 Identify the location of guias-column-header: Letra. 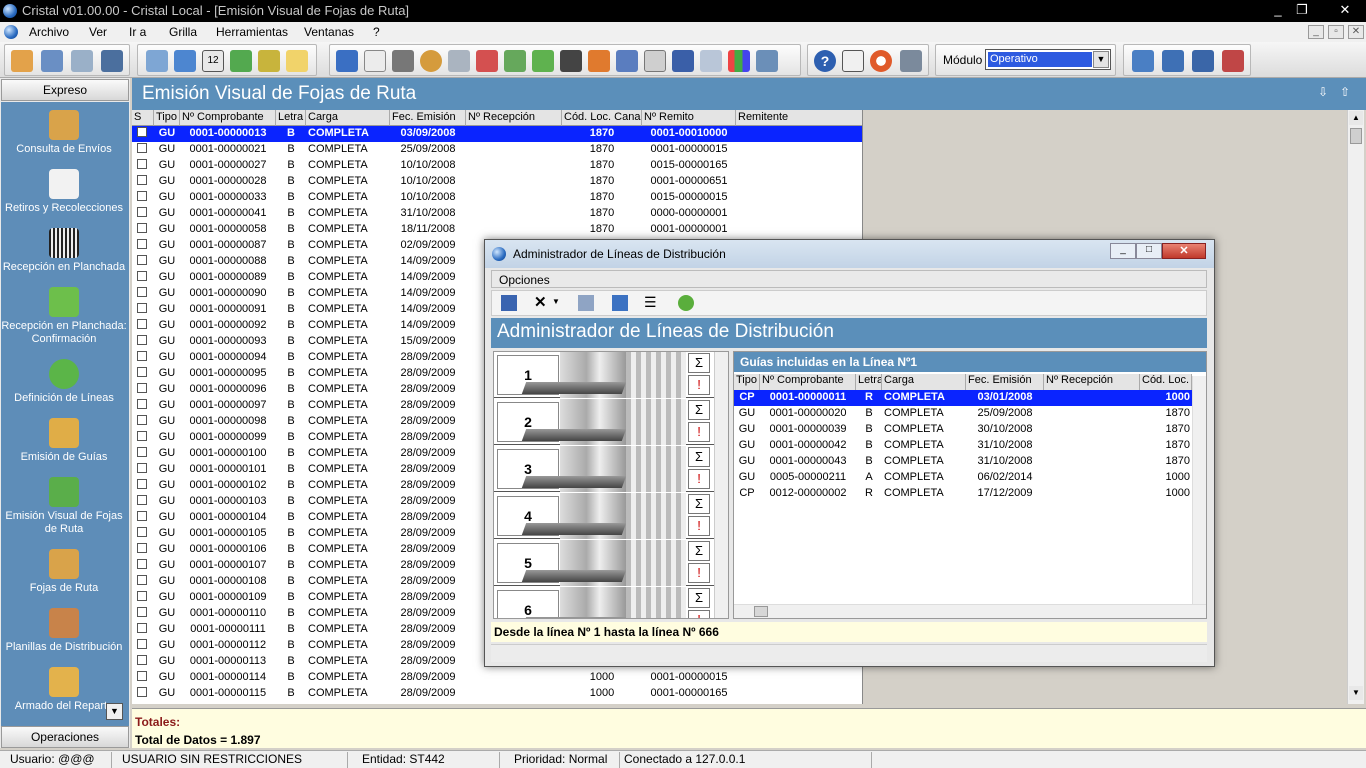
(869, 382).